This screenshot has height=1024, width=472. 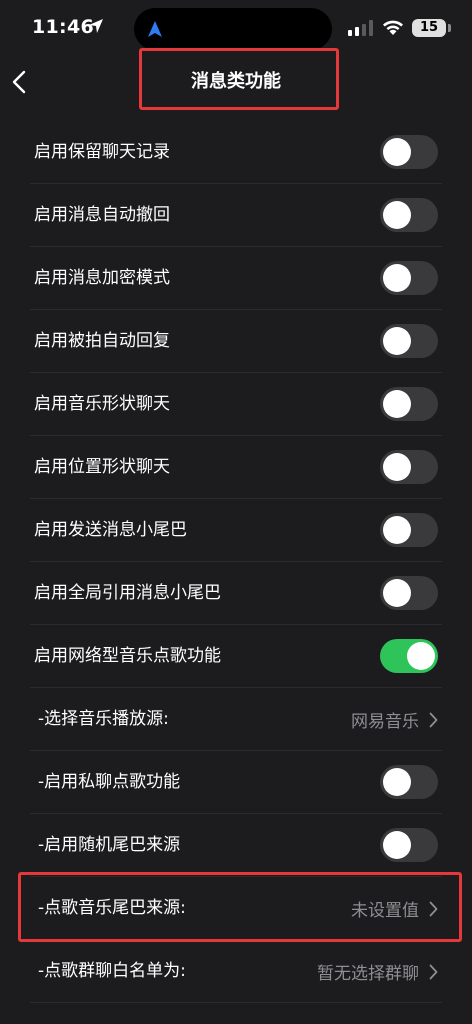 I want to click on setting-label: 启用位置形状聊天, so click(x=102, y=467).